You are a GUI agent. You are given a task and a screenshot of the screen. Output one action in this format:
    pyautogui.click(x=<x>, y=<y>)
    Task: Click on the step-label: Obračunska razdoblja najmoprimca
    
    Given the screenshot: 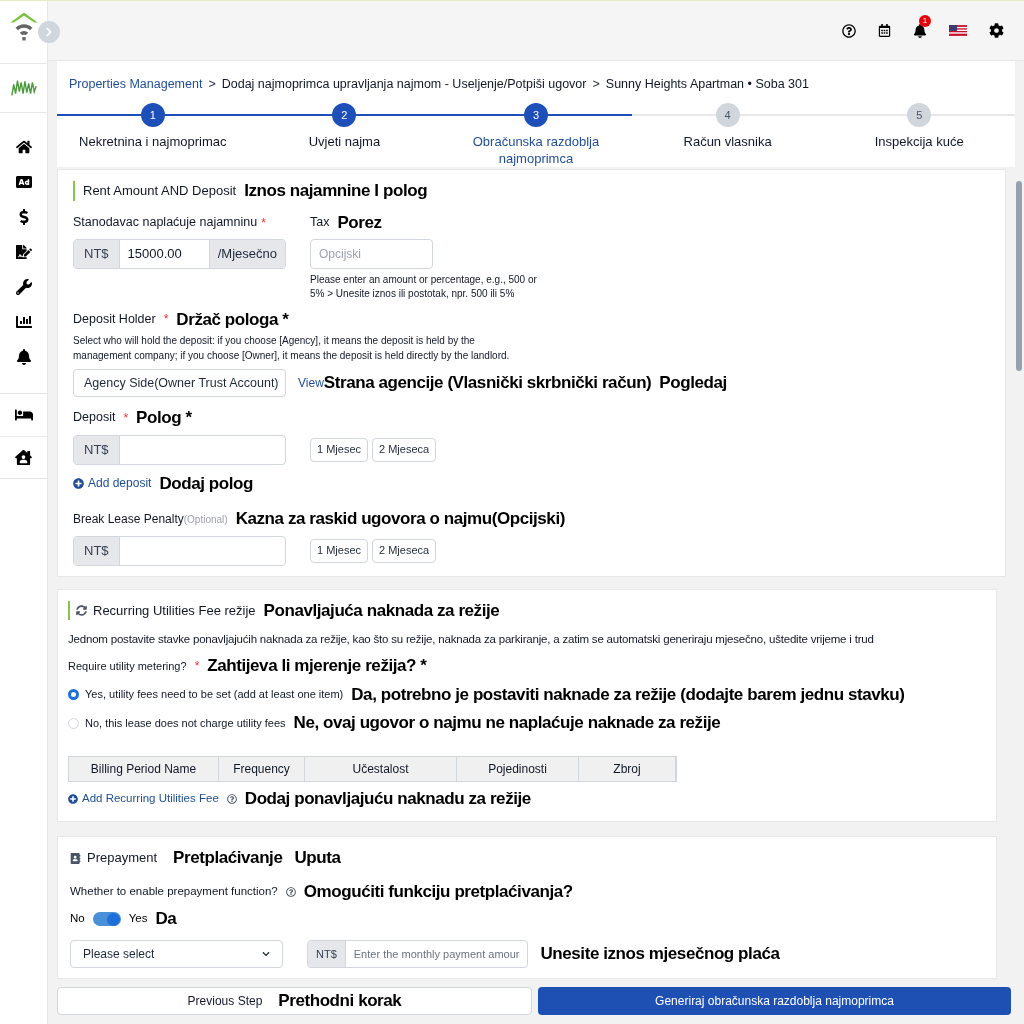 What is the action you would take?
    pyautogui.click(x=536, y=150)
    